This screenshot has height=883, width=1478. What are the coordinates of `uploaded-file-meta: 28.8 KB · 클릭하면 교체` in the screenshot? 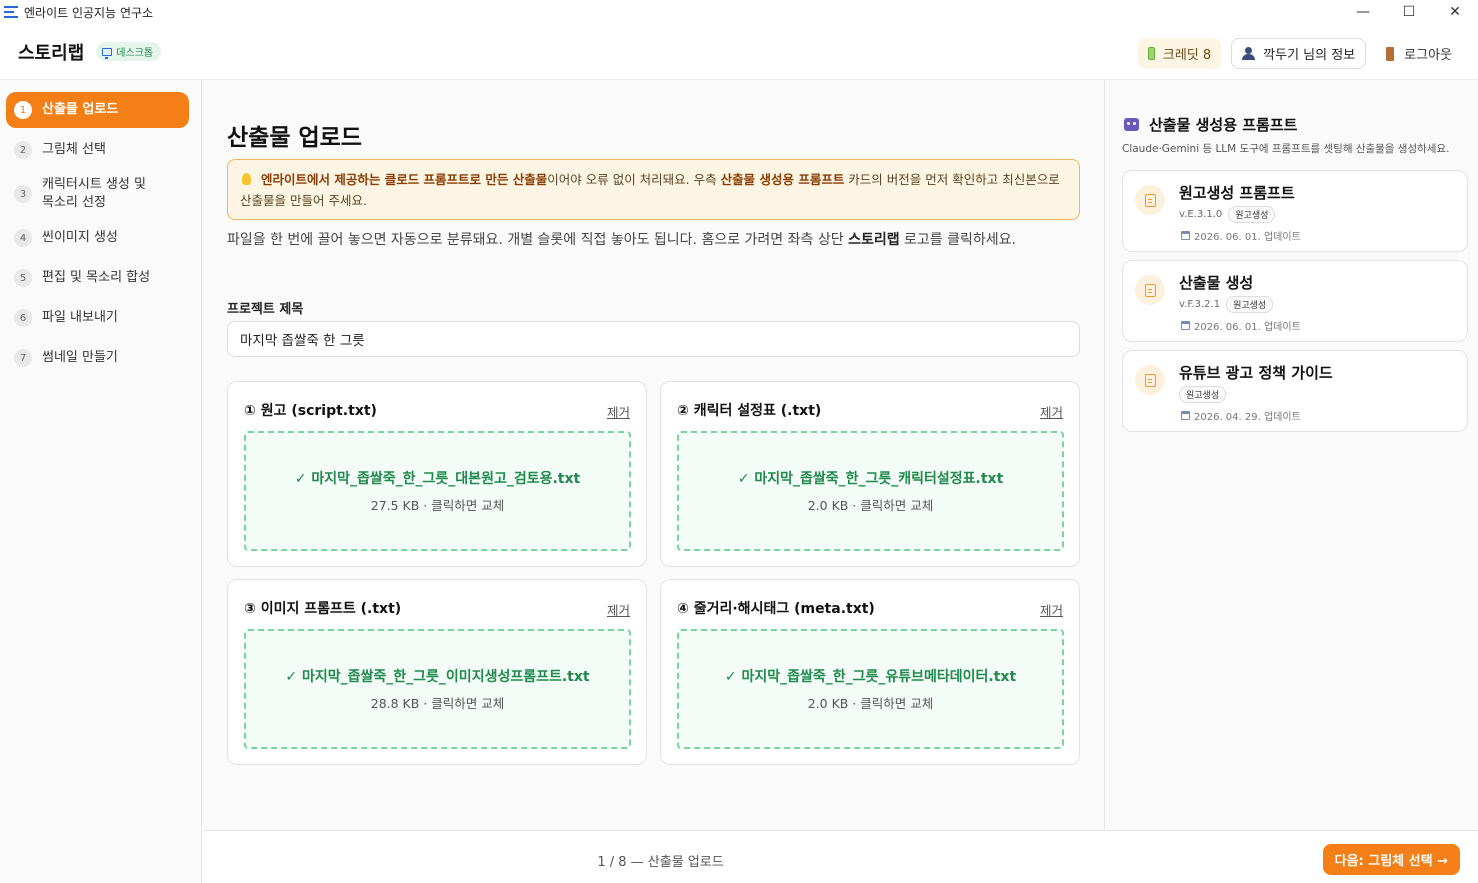 It's located at (437, 703).